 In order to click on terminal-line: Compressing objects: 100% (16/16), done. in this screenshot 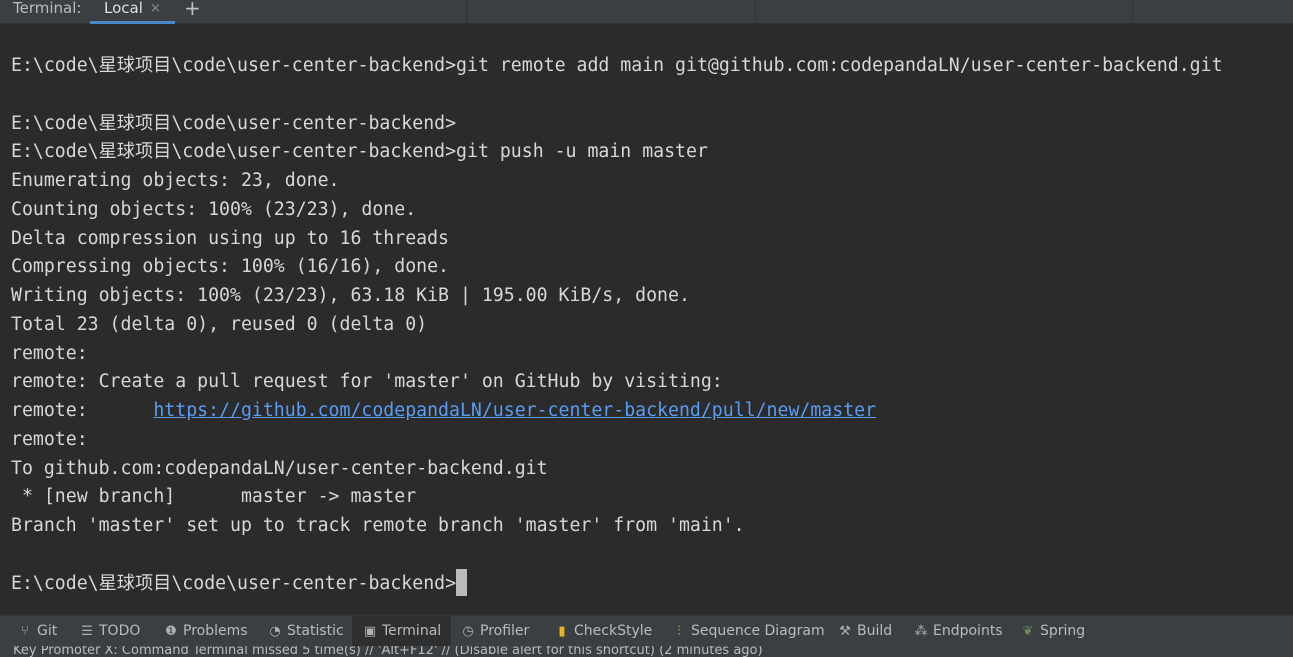, I will do `click(230, 266)`.